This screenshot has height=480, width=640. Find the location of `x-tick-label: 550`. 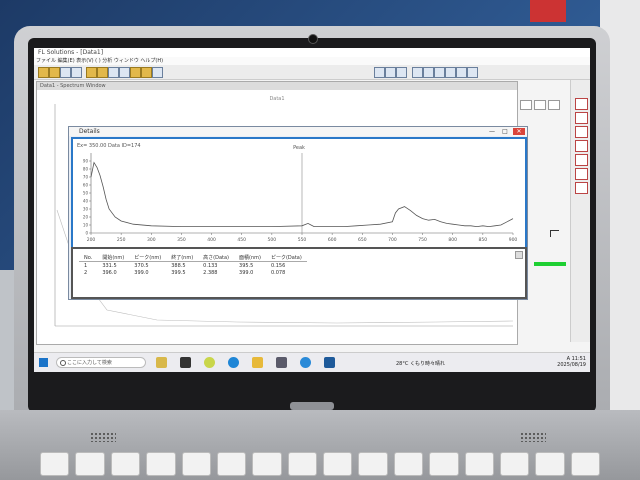

x-tick-label: 550 is located at coordinates (302, 240).